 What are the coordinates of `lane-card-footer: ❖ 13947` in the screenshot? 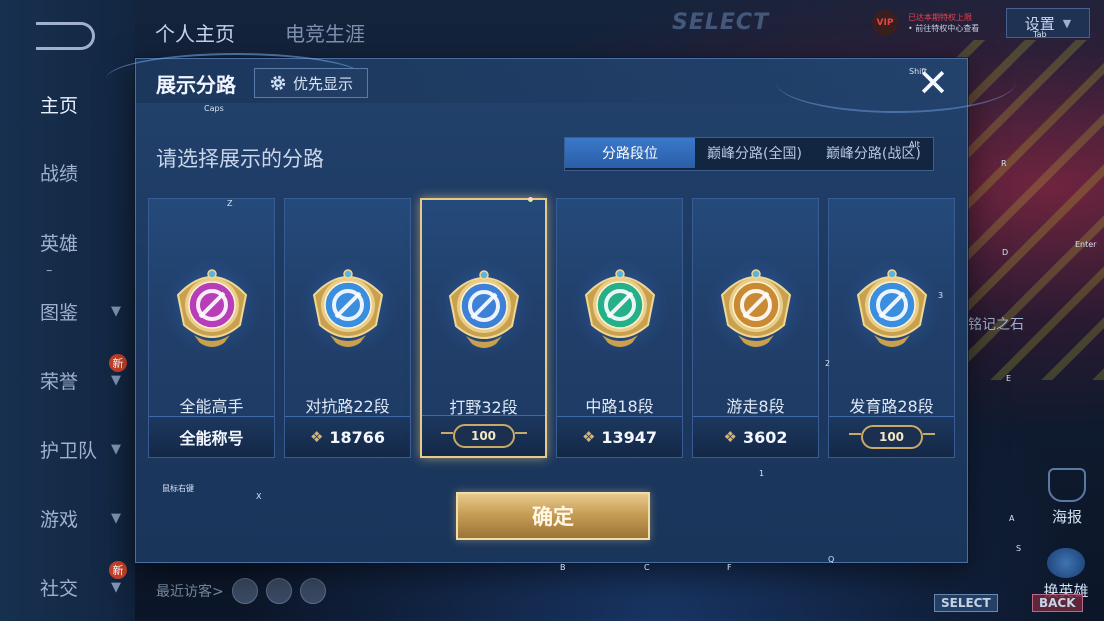 It's located at (619, 436).